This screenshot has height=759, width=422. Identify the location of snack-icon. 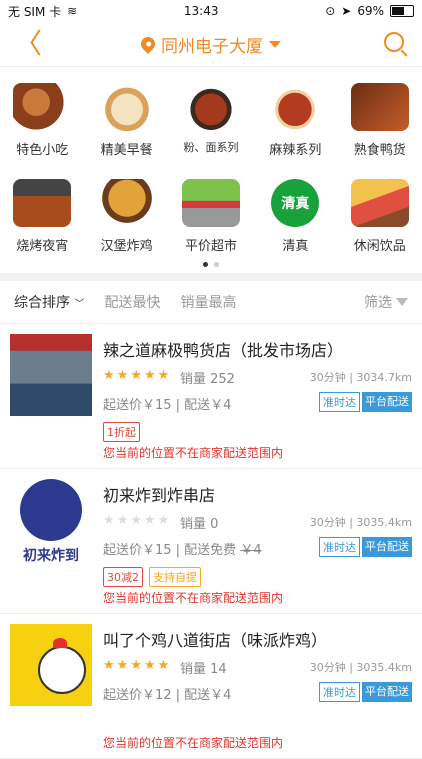
(42, 107).